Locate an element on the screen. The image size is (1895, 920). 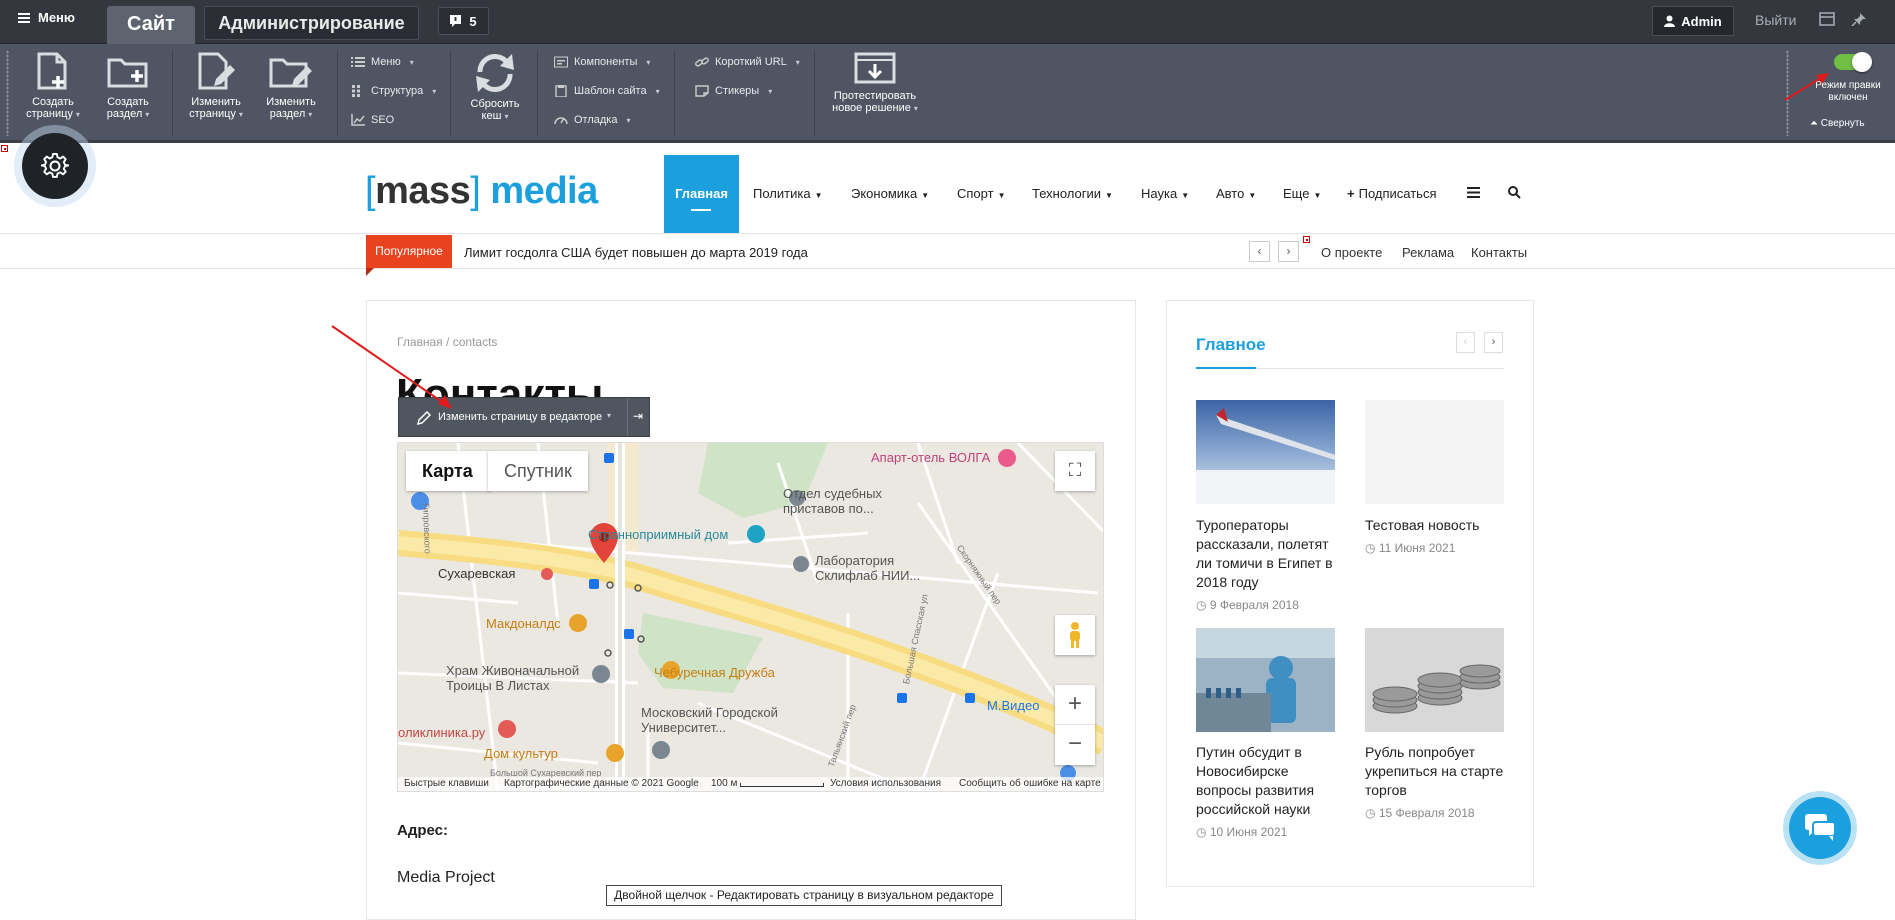
map-tab-satellite: Спутник is located at coordinates (538, 471).